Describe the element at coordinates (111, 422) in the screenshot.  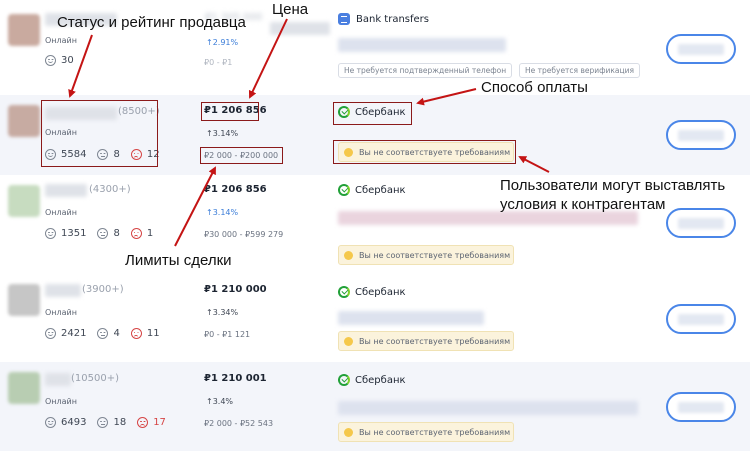
I see `seller-rating: 6493 18 17` at that location.